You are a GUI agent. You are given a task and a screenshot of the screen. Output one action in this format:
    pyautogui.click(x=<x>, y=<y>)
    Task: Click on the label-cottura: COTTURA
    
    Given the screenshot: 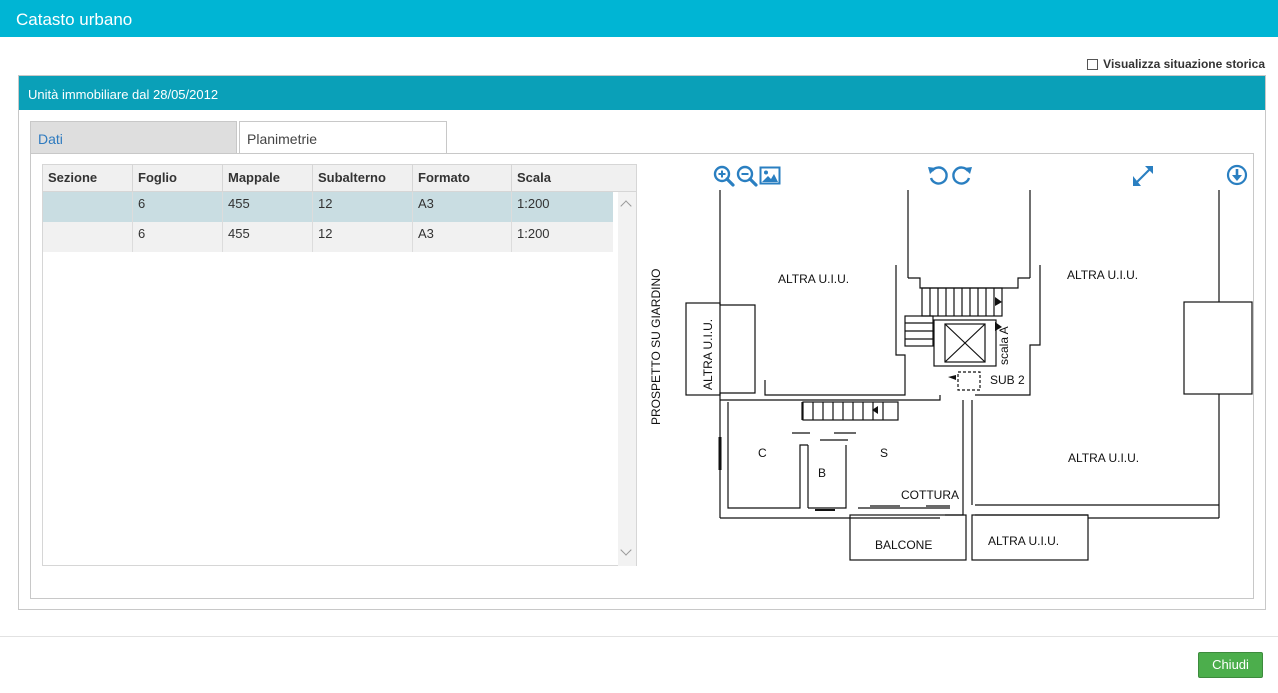 What is the action you would take?
    pyautogui.click(x=930, y=495)
    